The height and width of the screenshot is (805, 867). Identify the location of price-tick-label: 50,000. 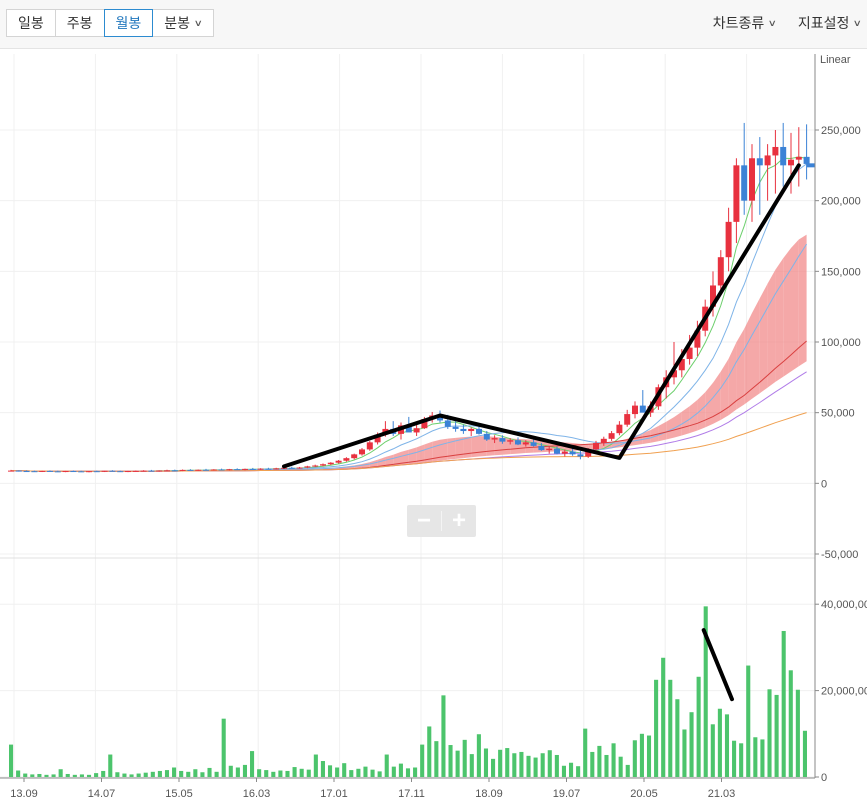
(838, 414).